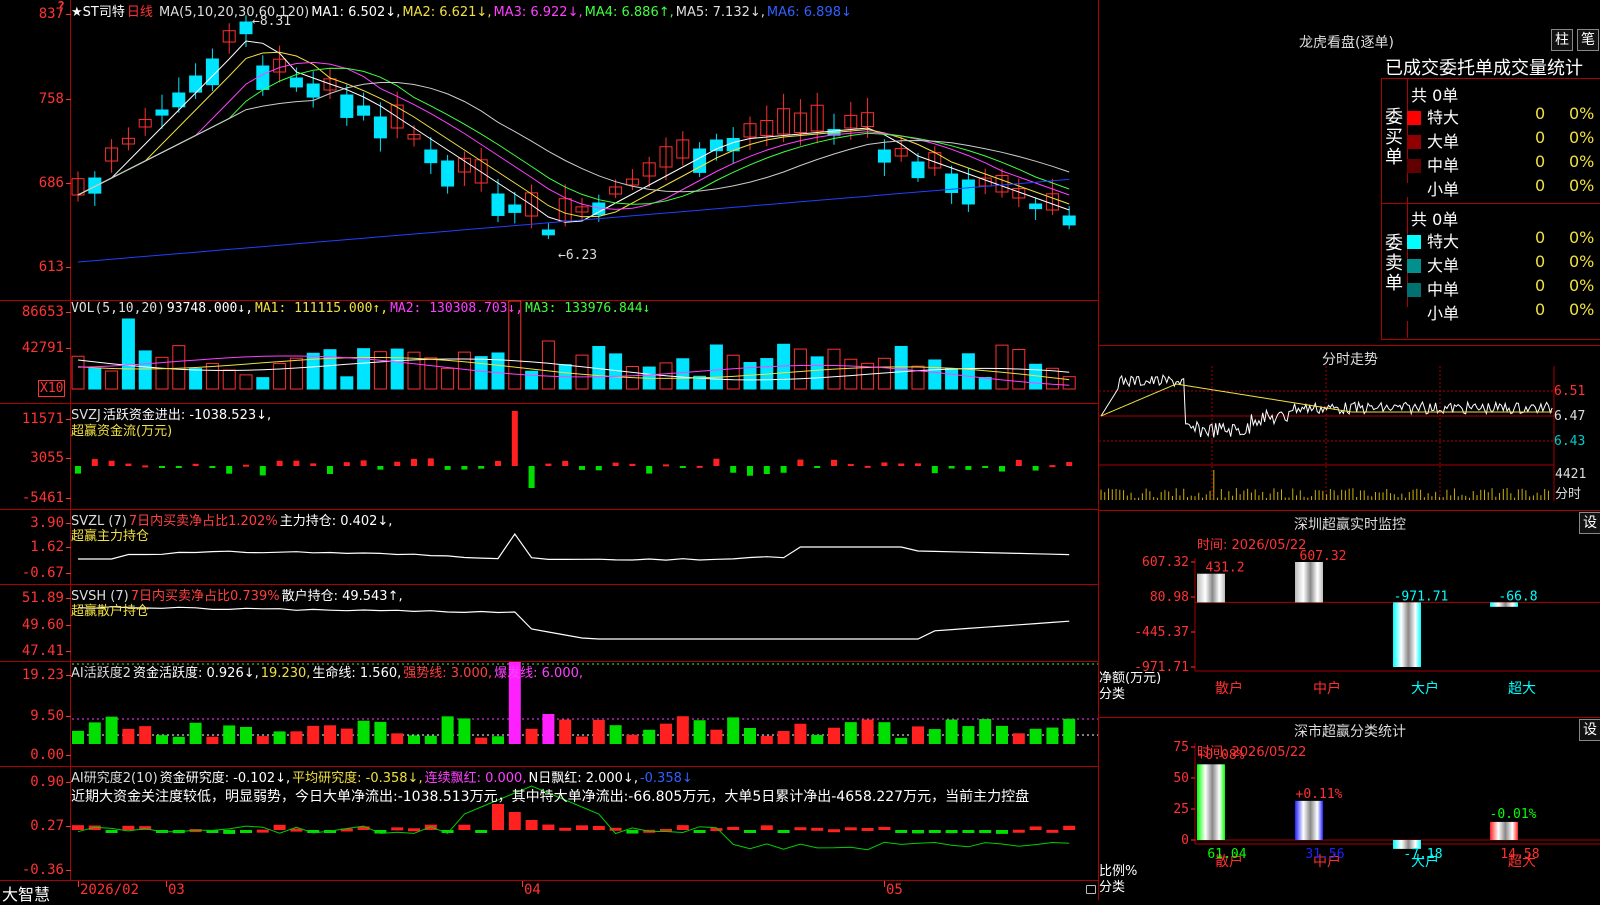 This screenshot has height=905, width=1600. Describe the element at coordinates (1349, 428) in the screenshot. I see `intraday-section: 分时走势 6.51 6.47 6.43 4421 分时` at that location.